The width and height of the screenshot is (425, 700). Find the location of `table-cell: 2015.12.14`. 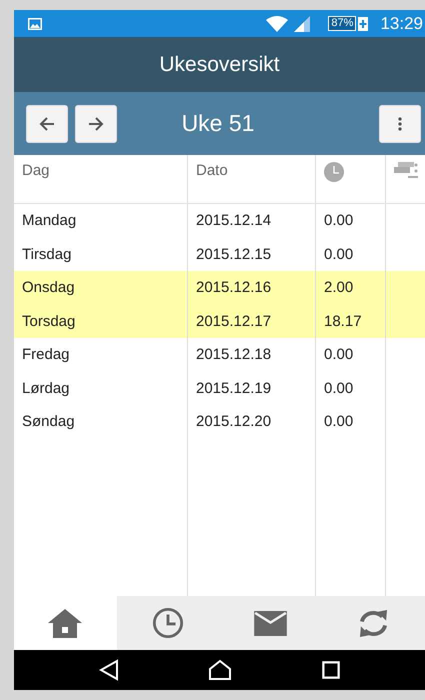

table-cell: 2015.12.14 is located at coordinates (234, 221).